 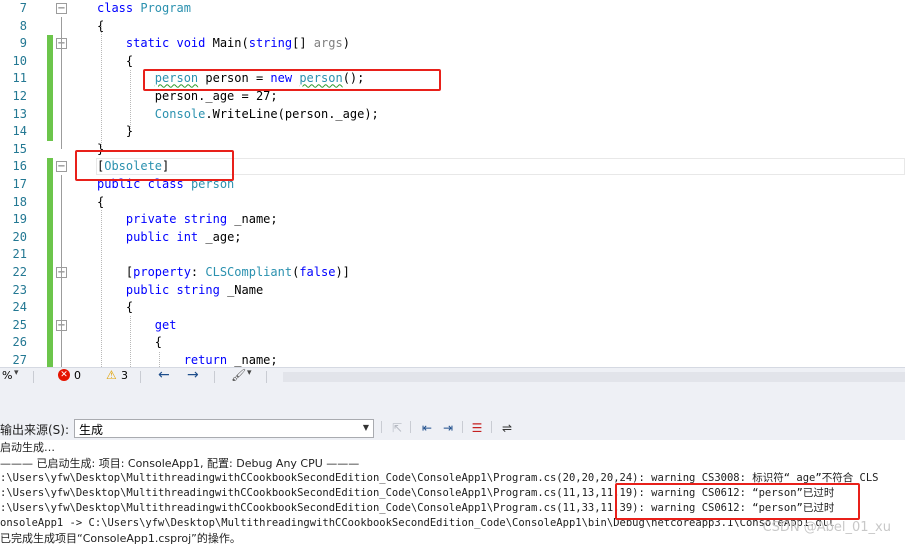 I want to click on line-number: 26, so click(x=19, y=342).